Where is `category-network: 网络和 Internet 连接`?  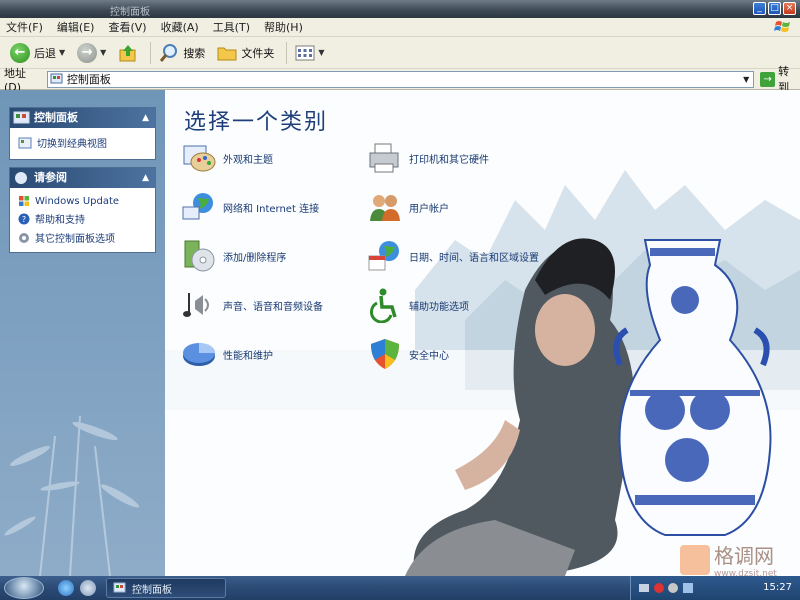
category-network: 网络和 Internet 连接 is located at coordinates (250, 207).